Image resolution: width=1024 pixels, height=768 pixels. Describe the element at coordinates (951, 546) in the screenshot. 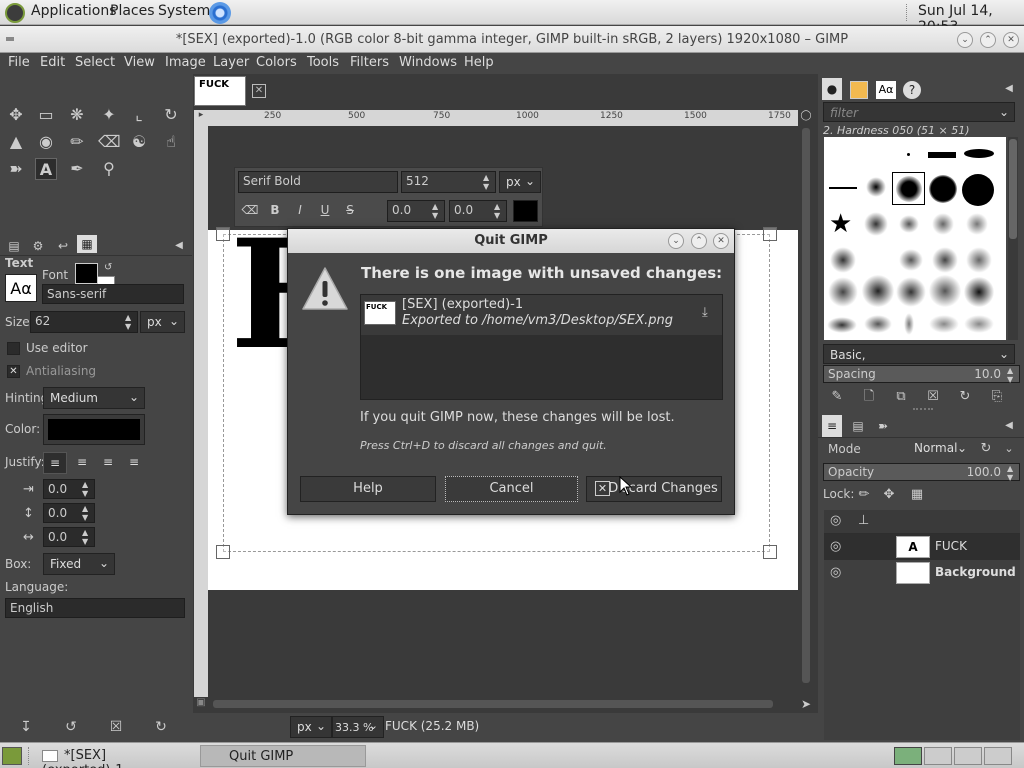

I see `layer-name: FUCK` at that location.